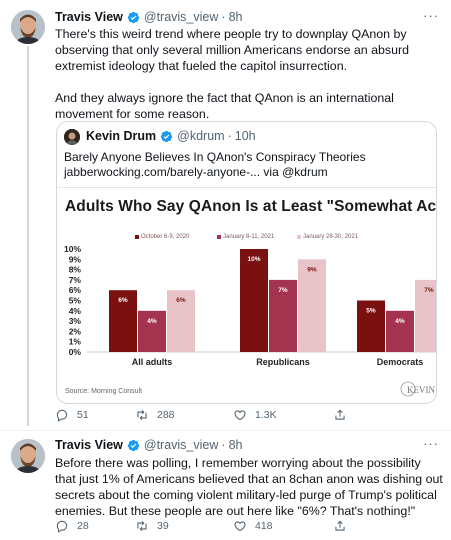  Describe the element at coordinates (83, 415) in the screenshot. I see `reply-count: 51` at that location.